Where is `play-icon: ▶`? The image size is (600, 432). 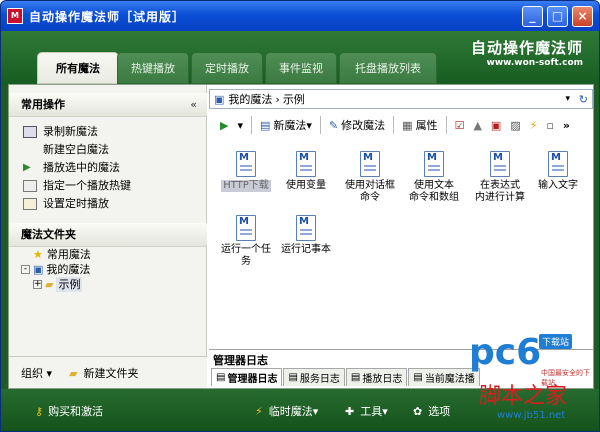 play-icon: ▶ is located at coordinates (27, 167).